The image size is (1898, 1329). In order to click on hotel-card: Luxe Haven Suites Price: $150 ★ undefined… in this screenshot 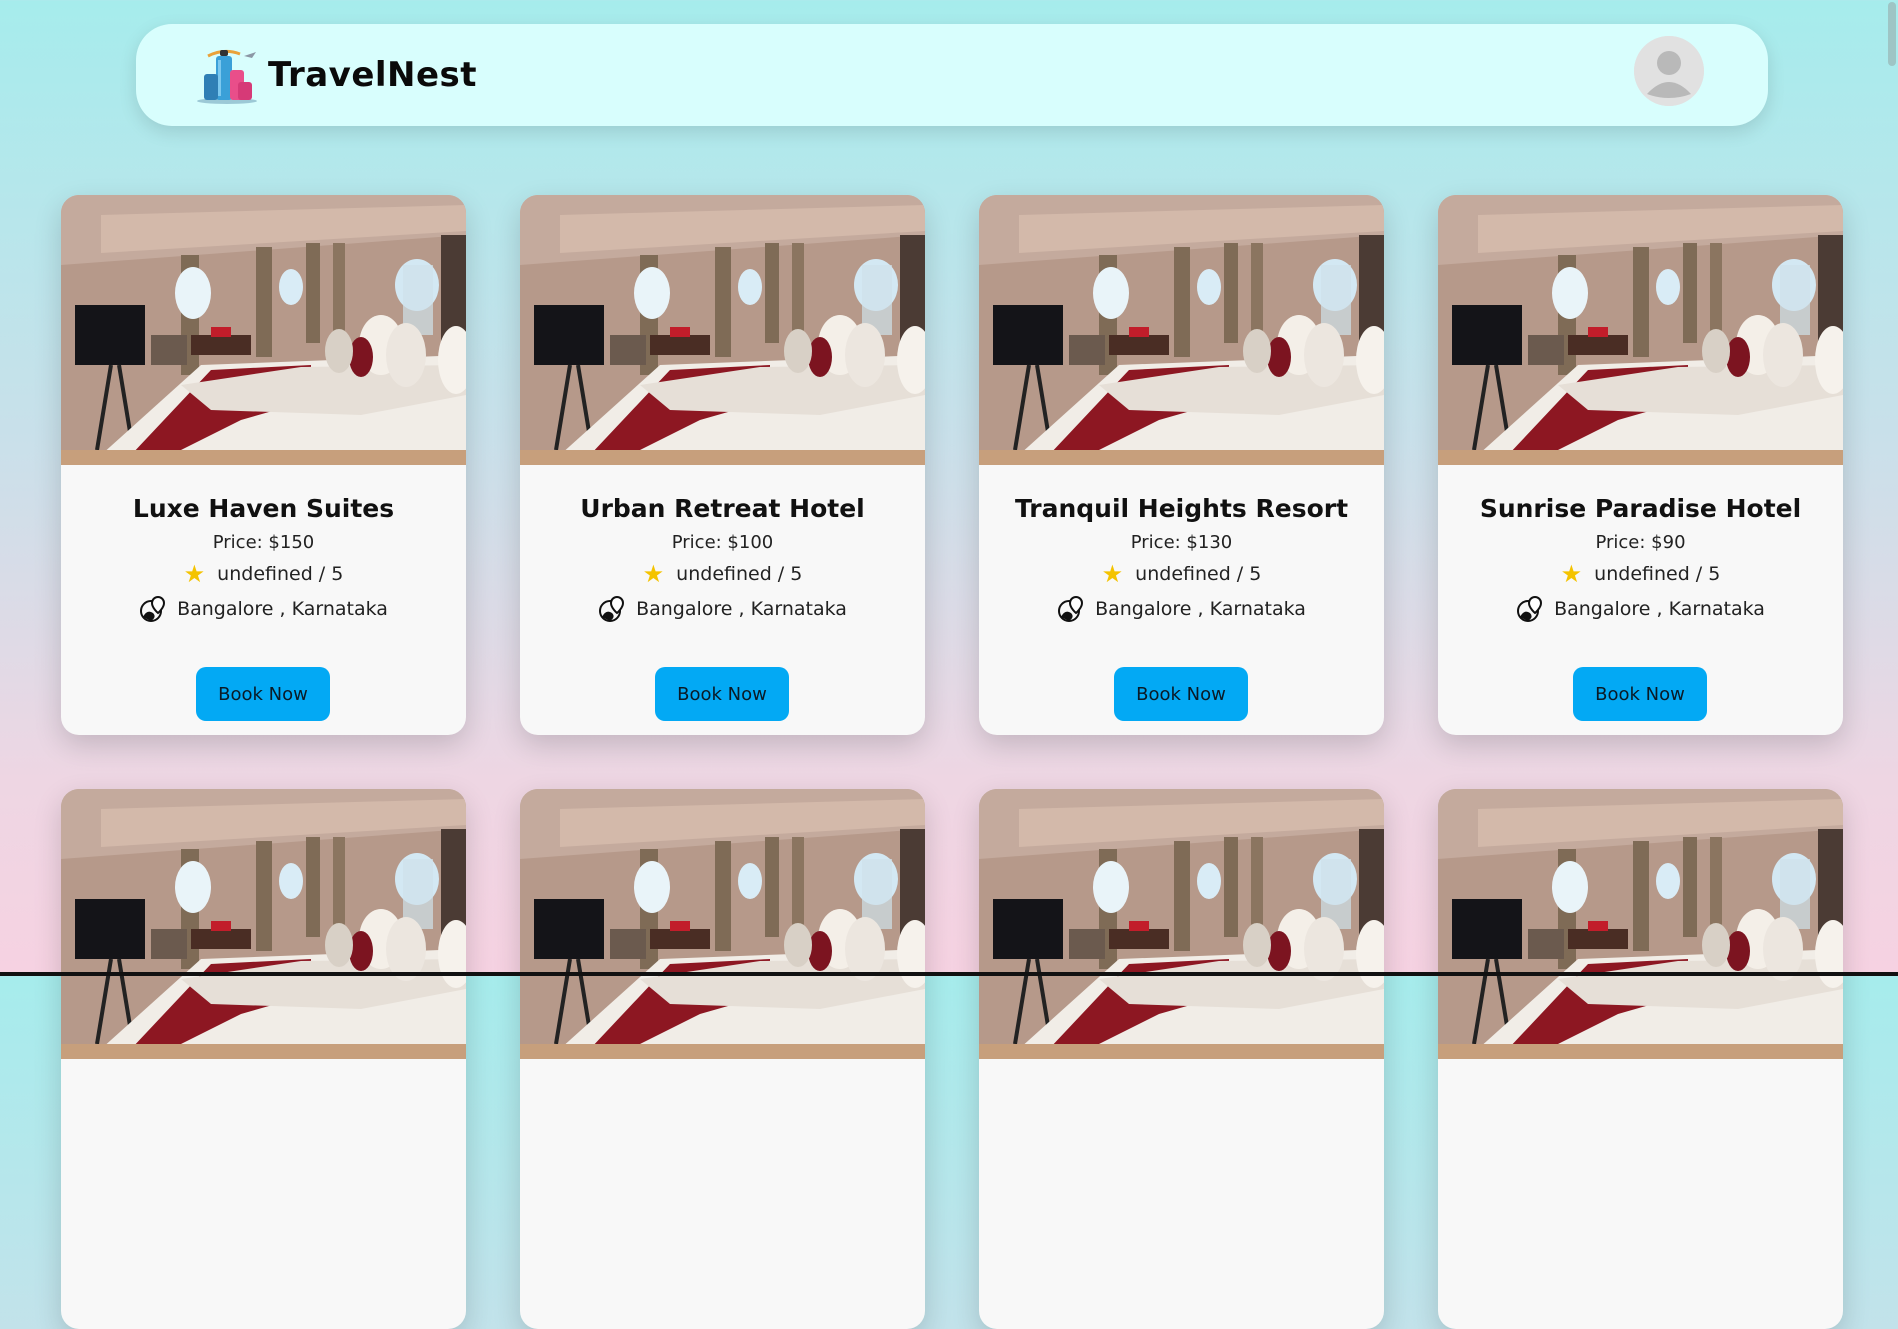, I will do `click(263, 465)`.